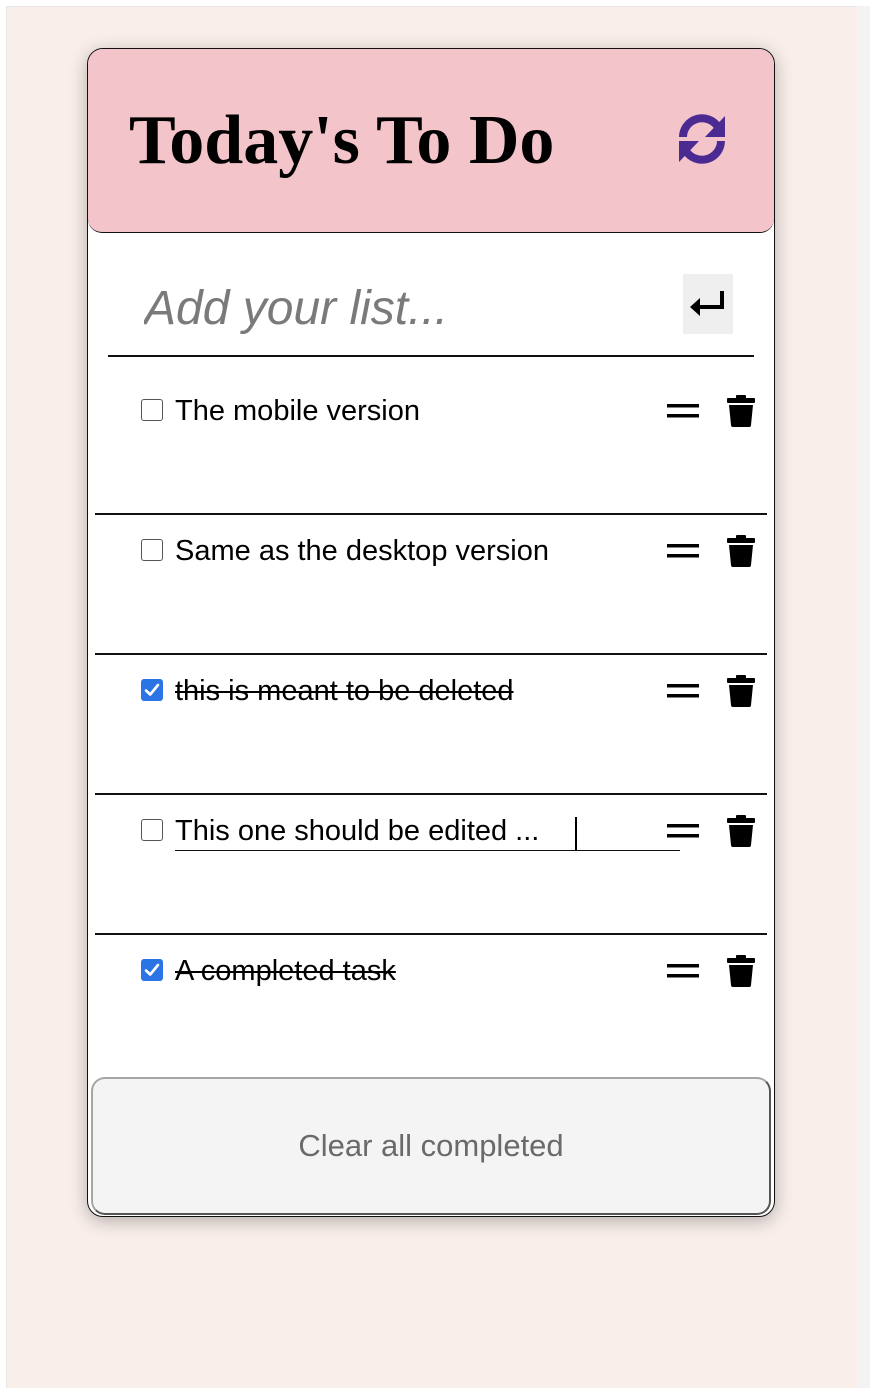 The height and width of the screenshot is (1388, 870). What do you see at coordinates (431, 1146) in the screenshot?
I see `clear-completed-button: Clear all completed` at bounding box center [431, 1146].